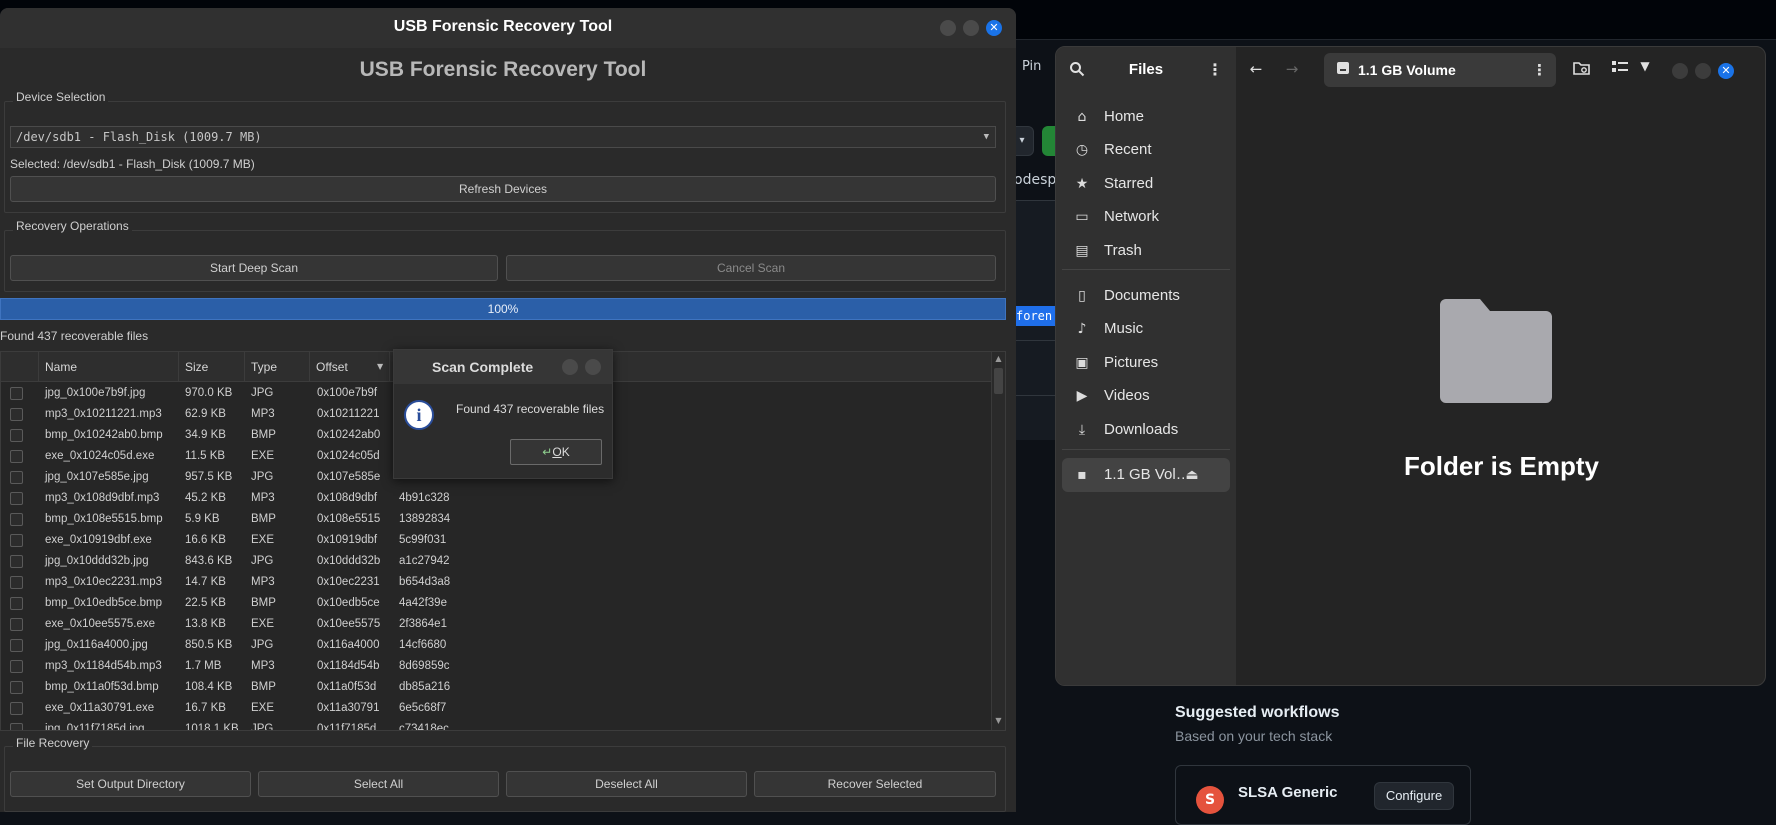 This screenshot has height=825, width=1776. I want to click on view-list-icon, so click(1620, 69).